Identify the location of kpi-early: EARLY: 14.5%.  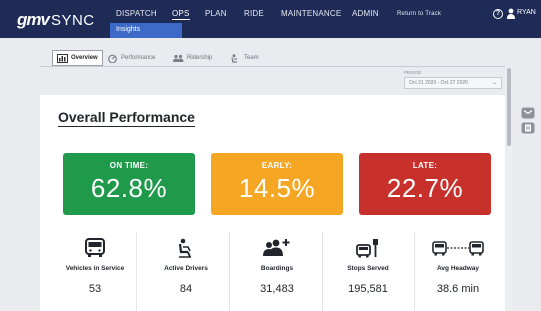
(277, 184).